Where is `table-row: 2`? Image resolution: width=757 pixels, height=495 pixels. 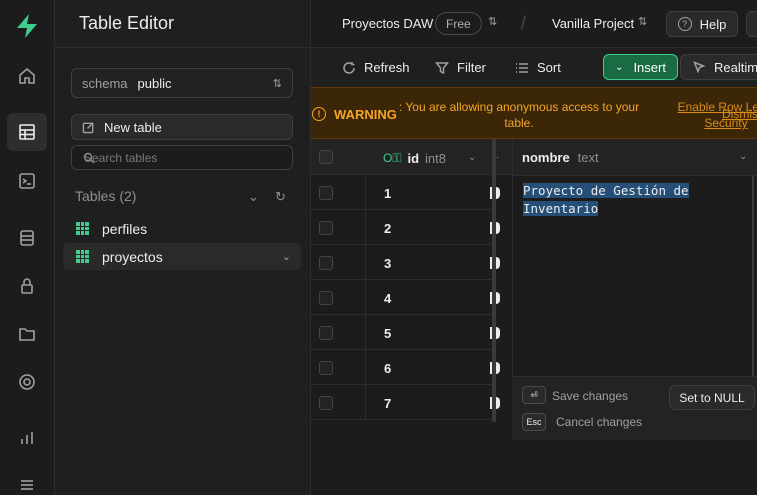 table-row: 2 is located at coordinates (405, 227).